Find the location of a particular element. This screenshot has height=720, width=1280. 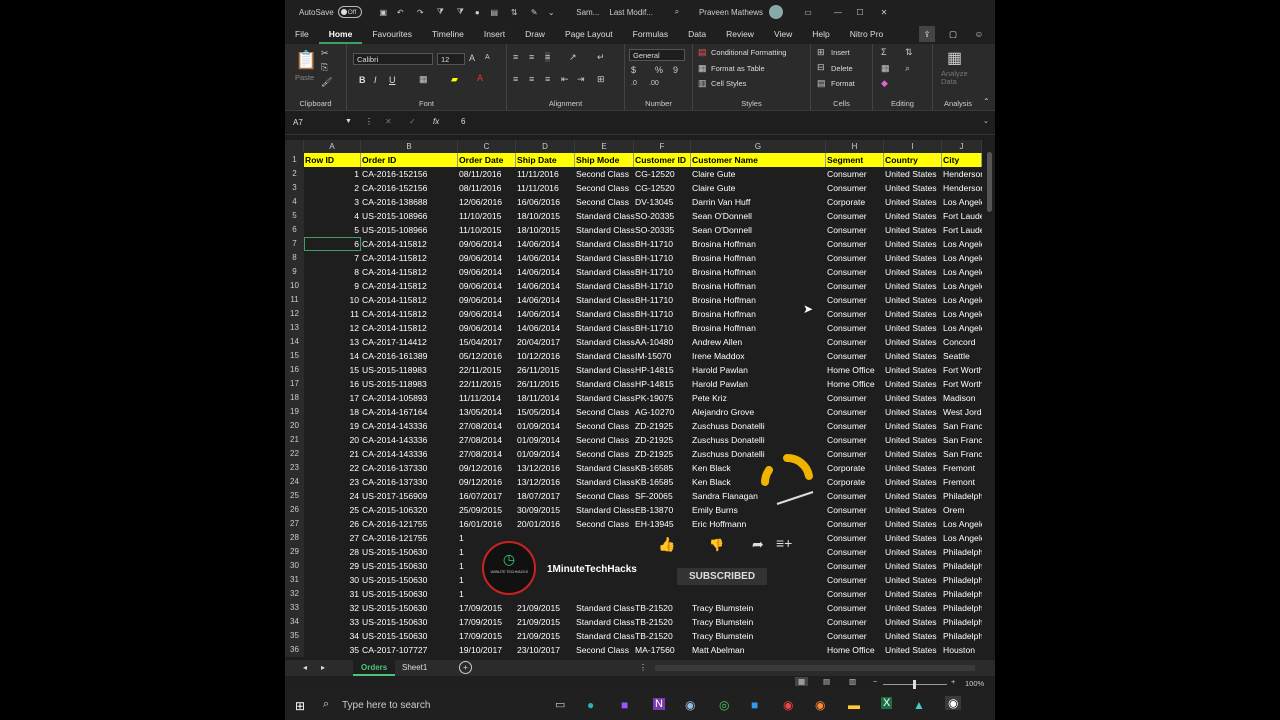

table-cell: EB-13870 is located at coordinates (662, 510).